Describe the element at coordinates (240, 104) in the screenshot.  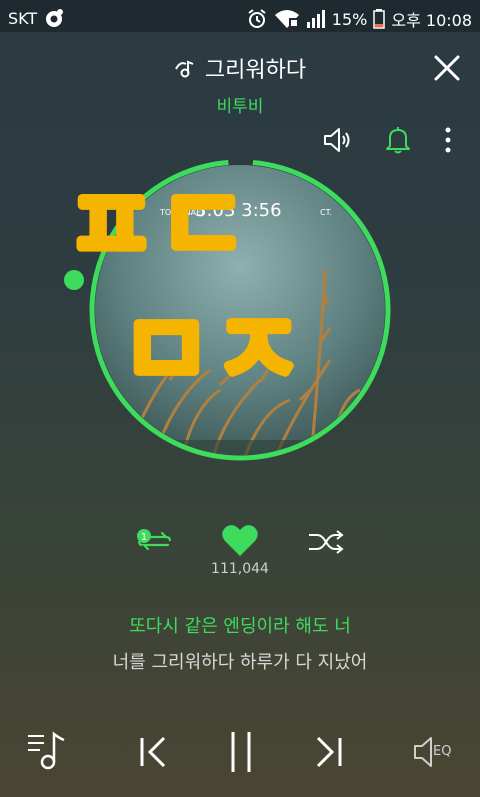
I see `artist-name: 비투비` at that location.